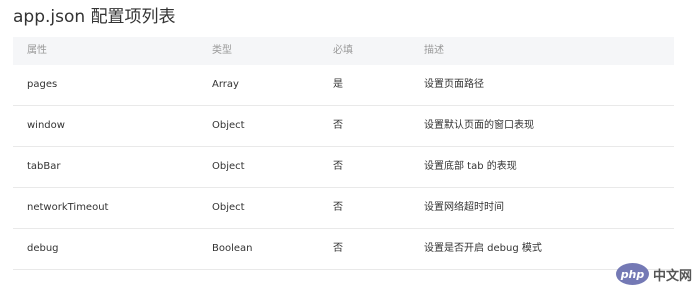 This screenshot has height=293, width=700. I want to click on php-badge-icon: php, so click(632, 274).